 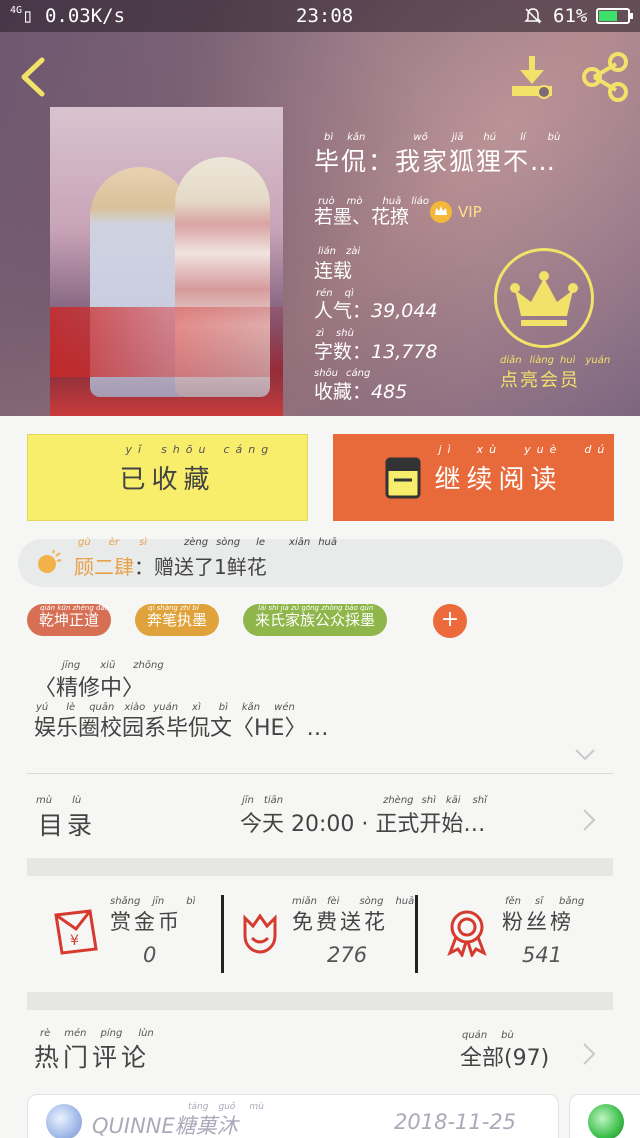 What do you see at coordinates (504, 1056) in the screenshot?
I see `all-comments-link: 全部(97)` at bounding box center [504, 1056].